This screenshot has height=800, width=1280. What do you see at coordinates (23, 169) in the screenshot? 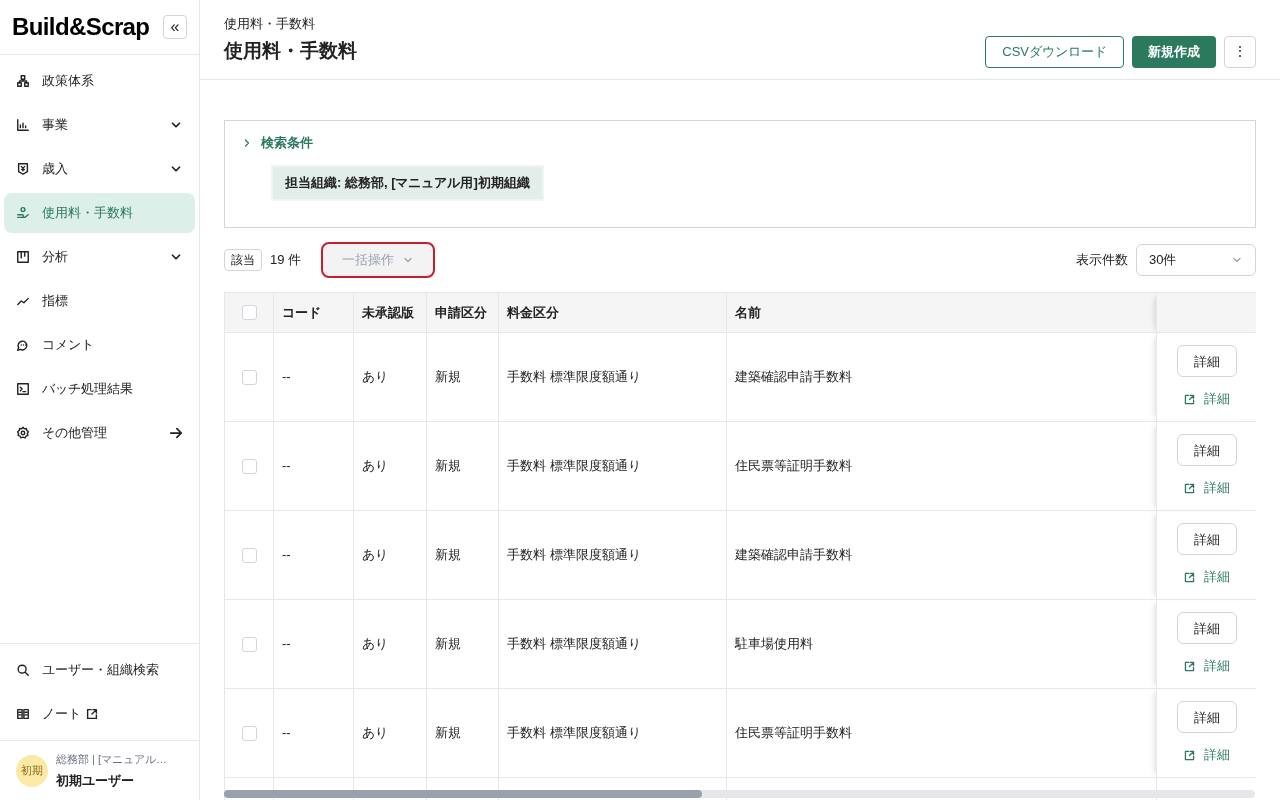
I see `yen-icon` at bounding box center [23, 169].